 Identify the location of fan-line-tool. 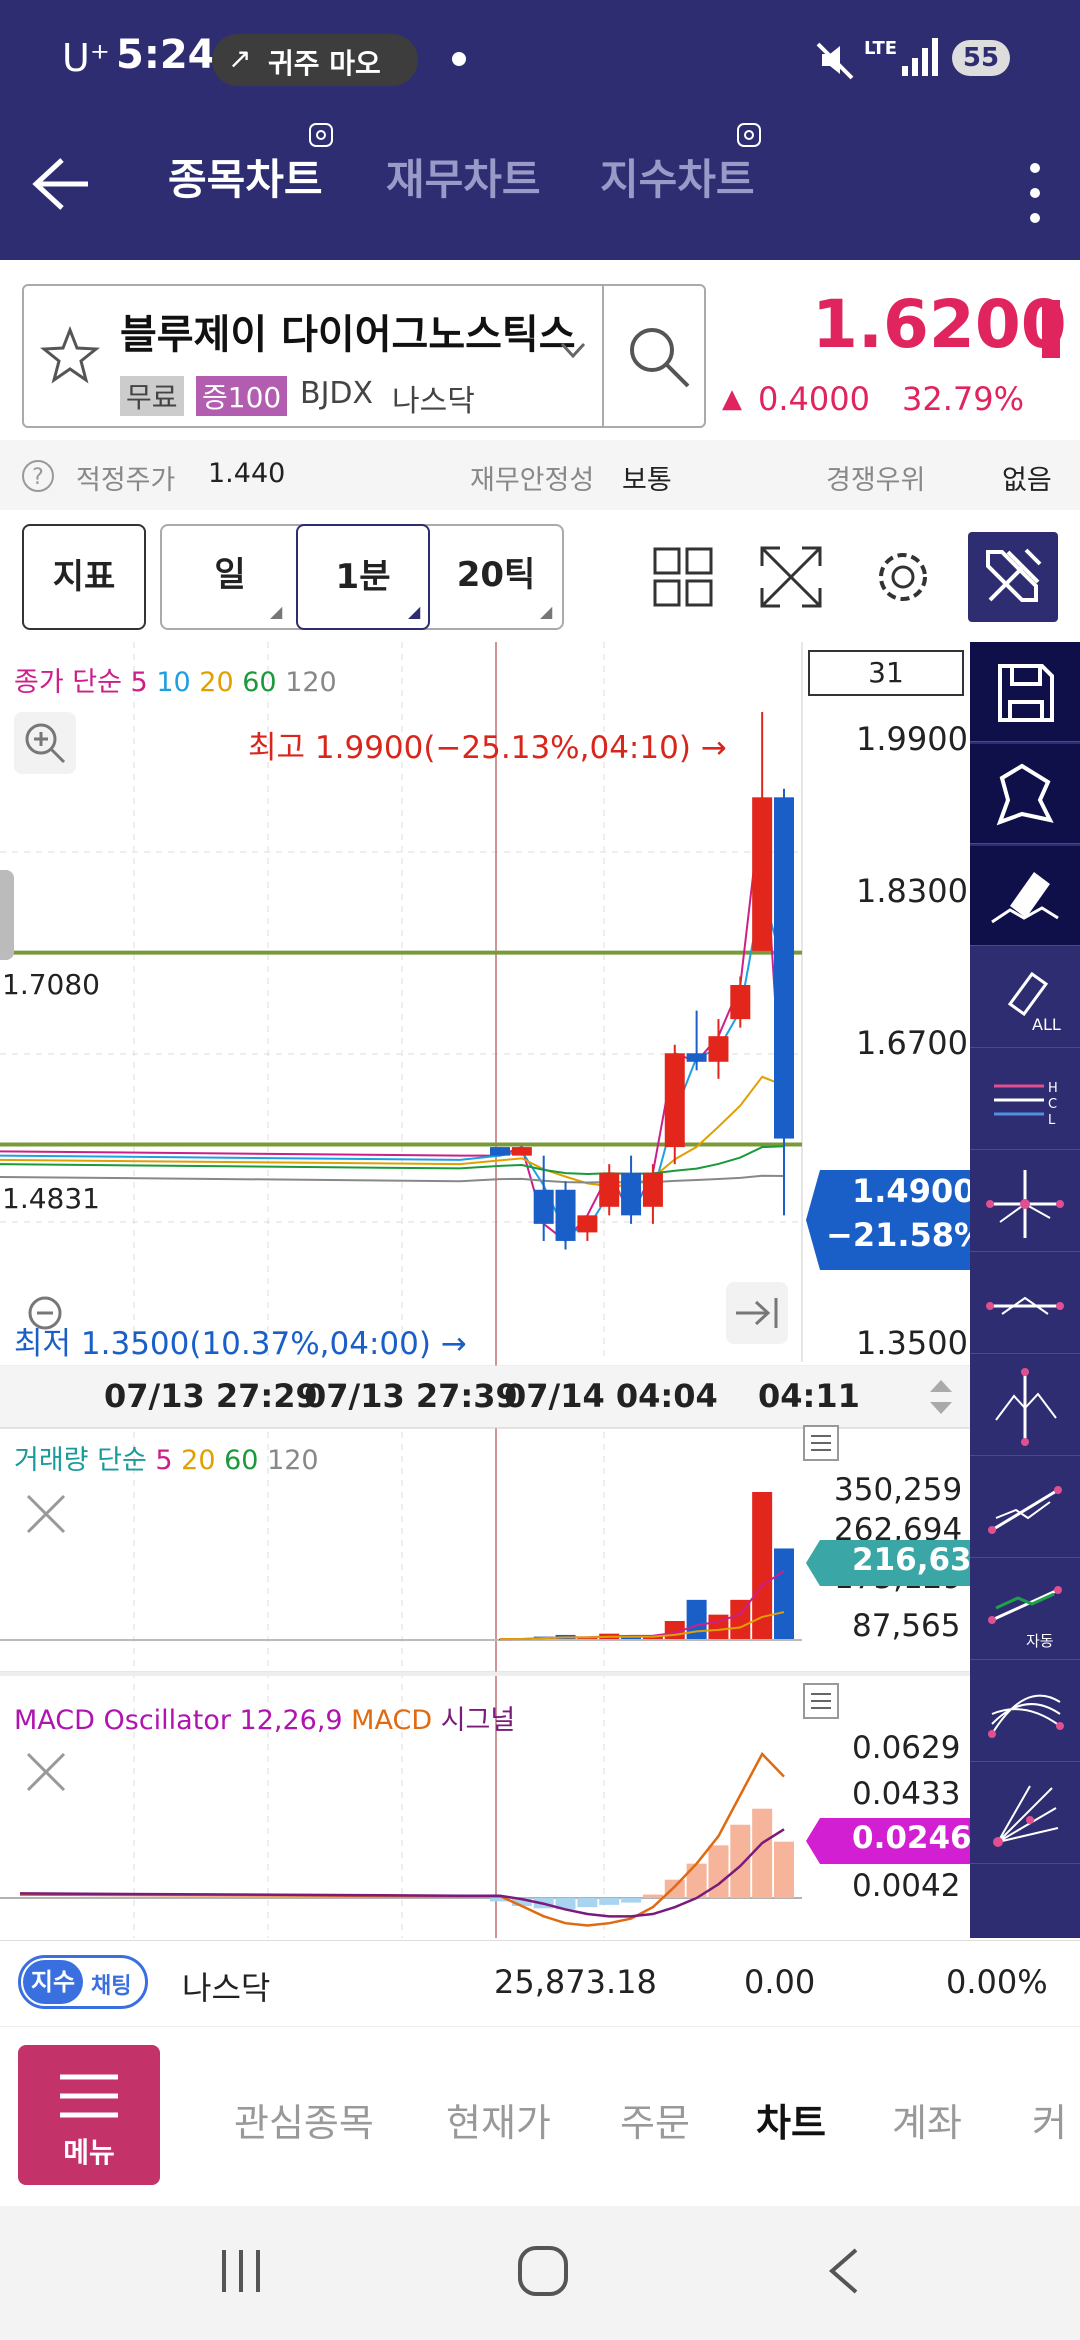
(1025, 1814).